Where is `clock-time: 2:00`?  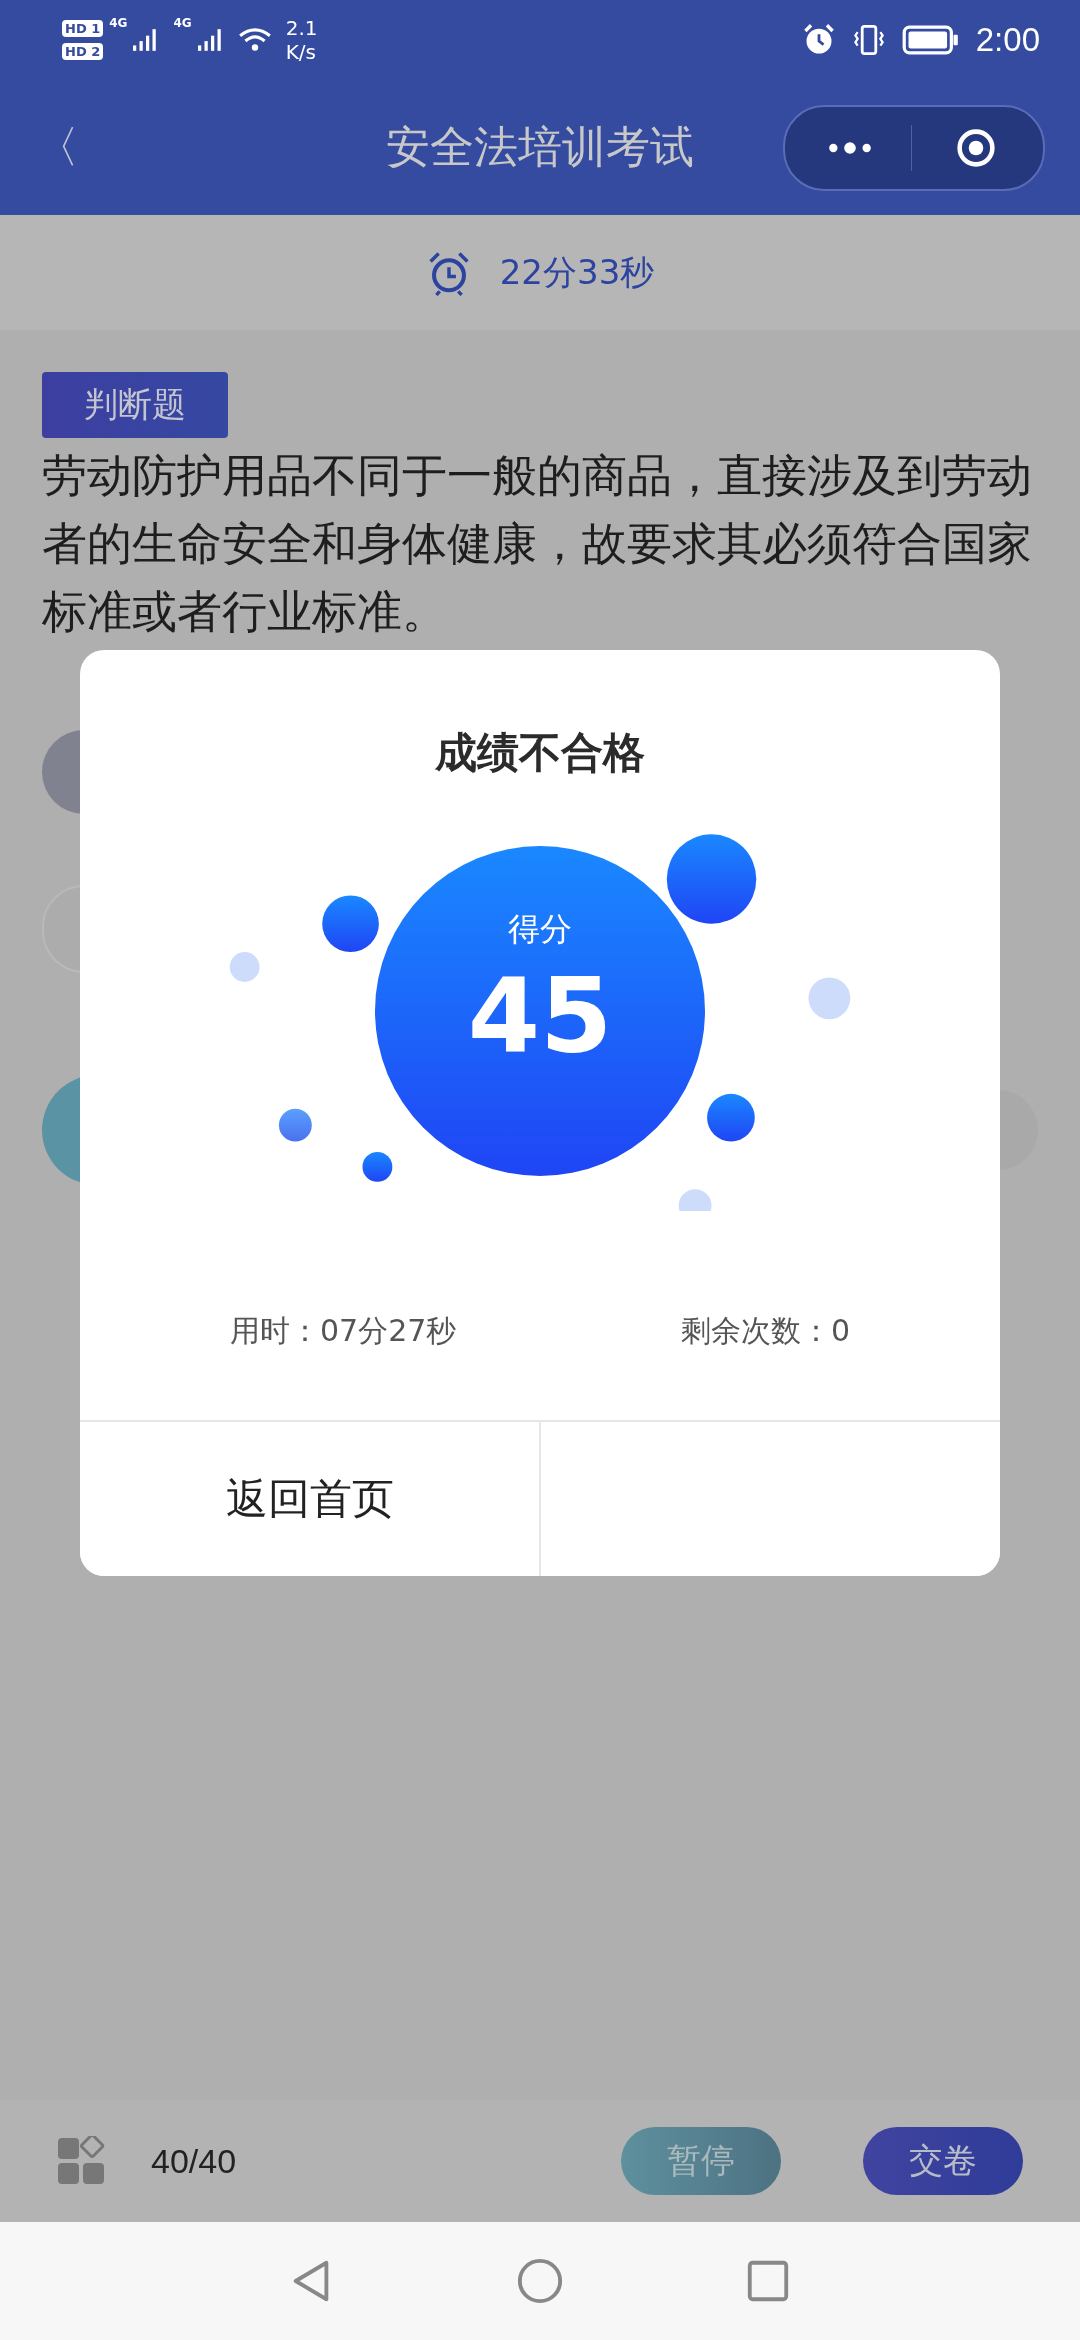 clock-time: 2:00 is located at coordinates (1007, 40).